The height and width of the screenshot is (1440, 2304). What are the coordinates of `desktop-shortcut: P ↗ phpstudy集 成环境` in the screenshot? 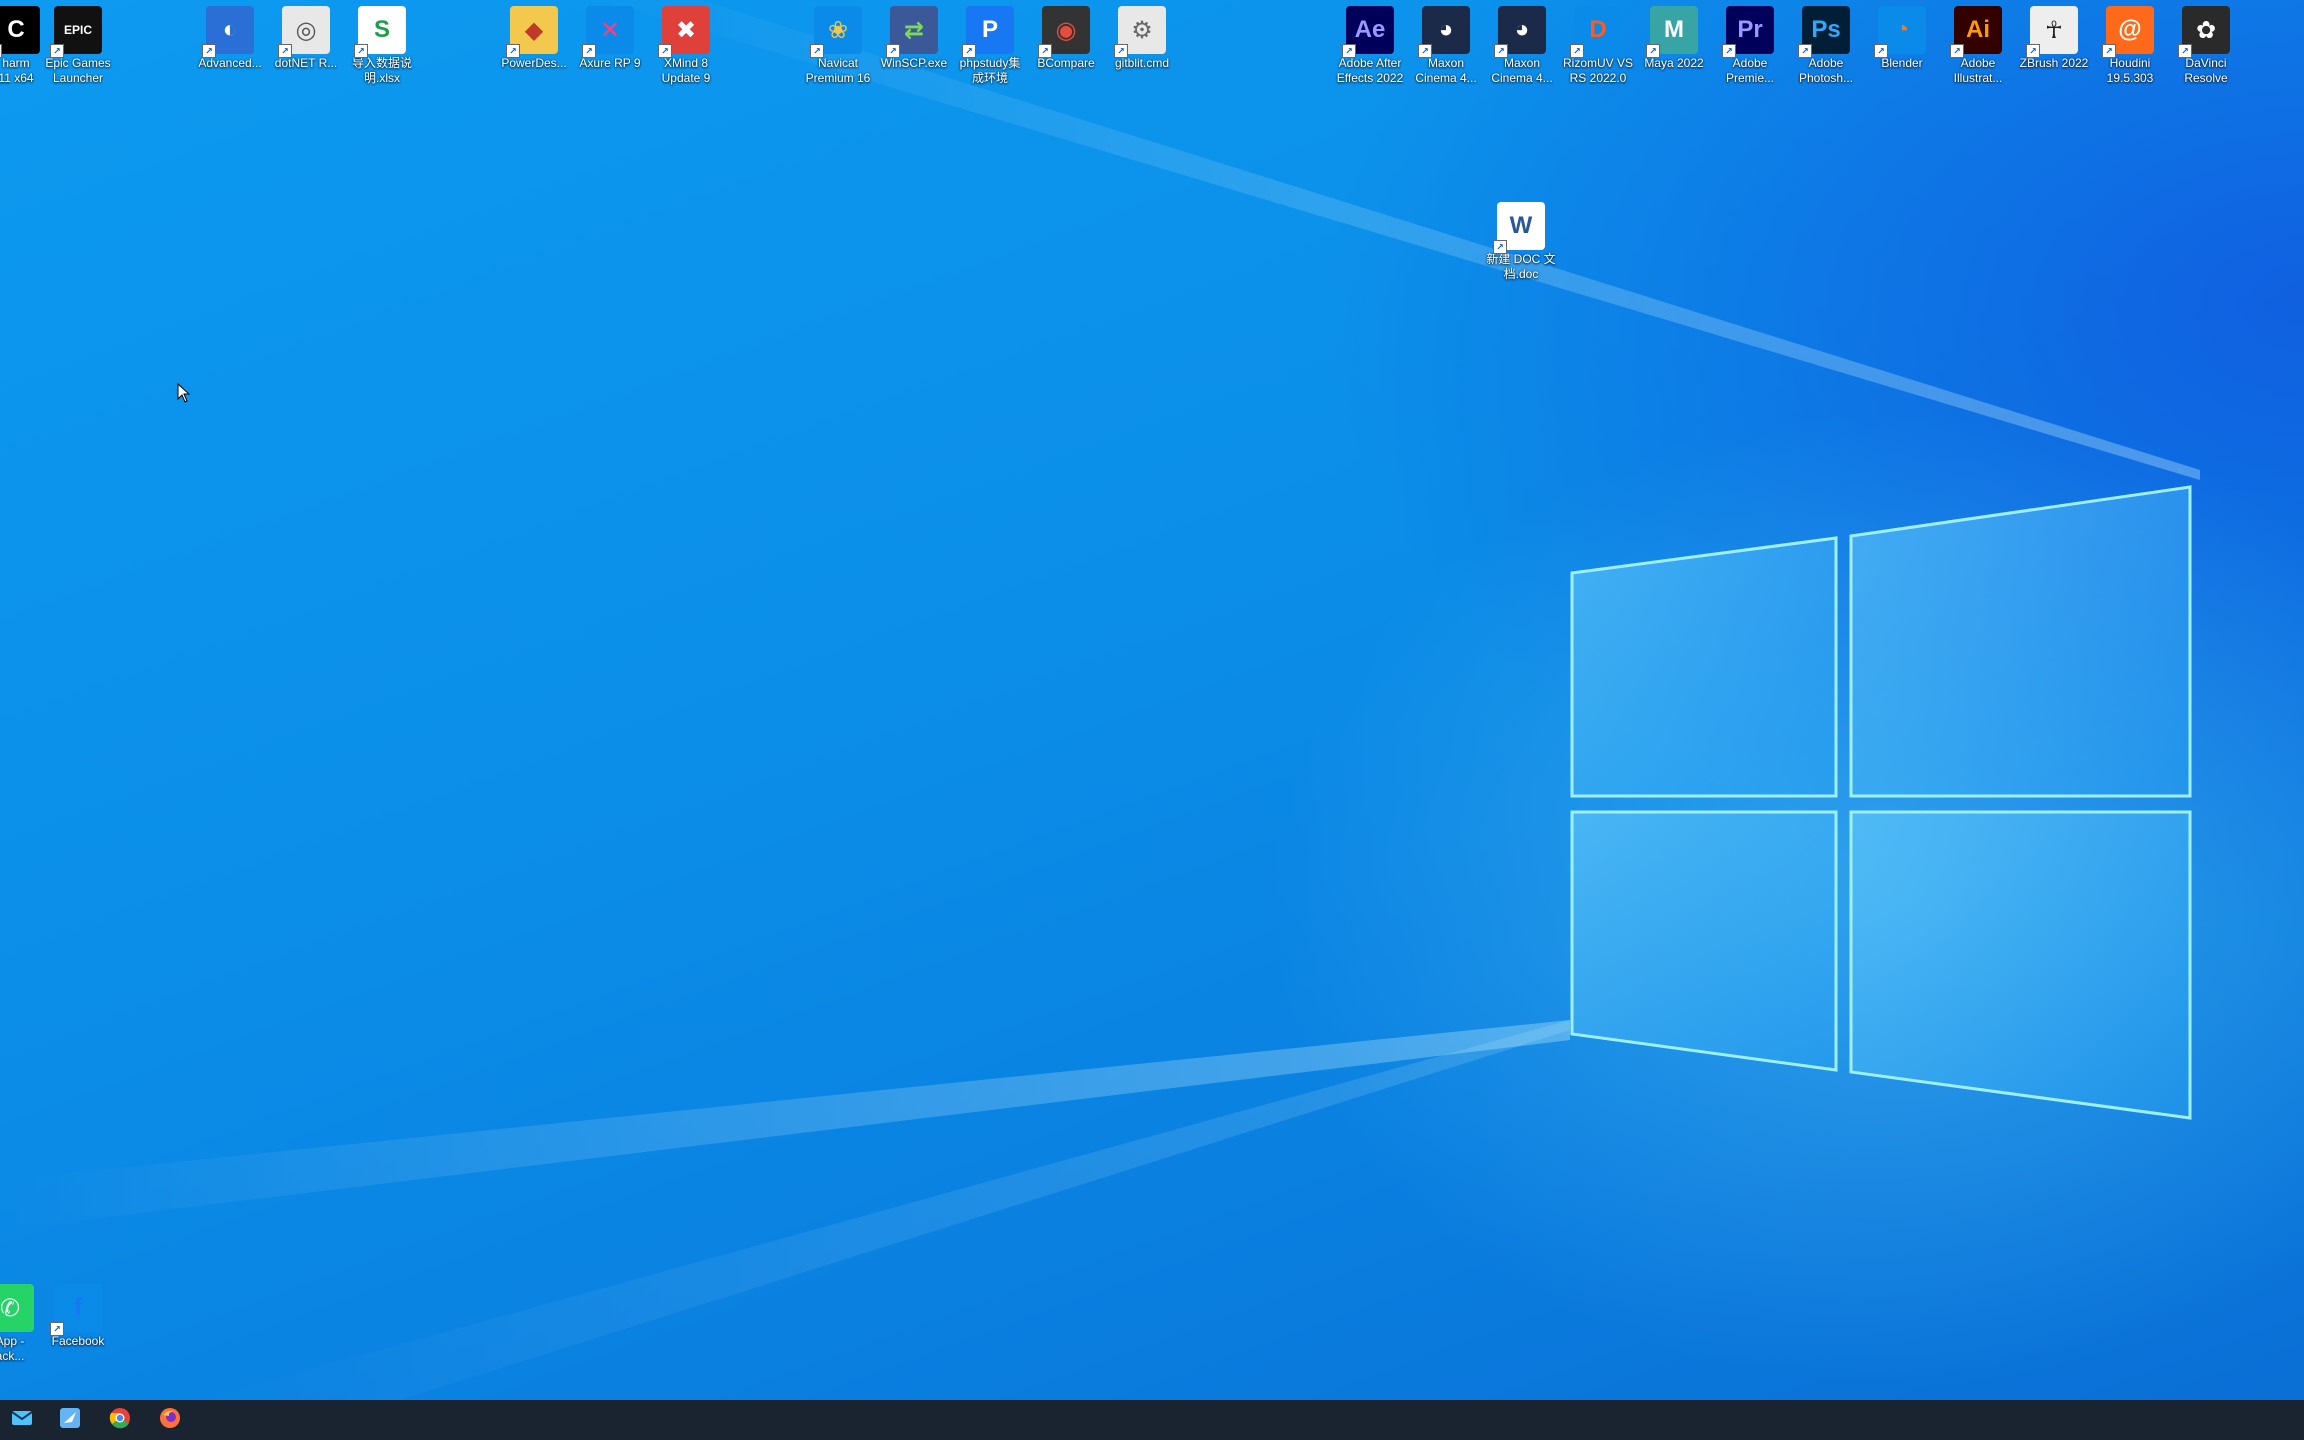 It's located at (990, 43).